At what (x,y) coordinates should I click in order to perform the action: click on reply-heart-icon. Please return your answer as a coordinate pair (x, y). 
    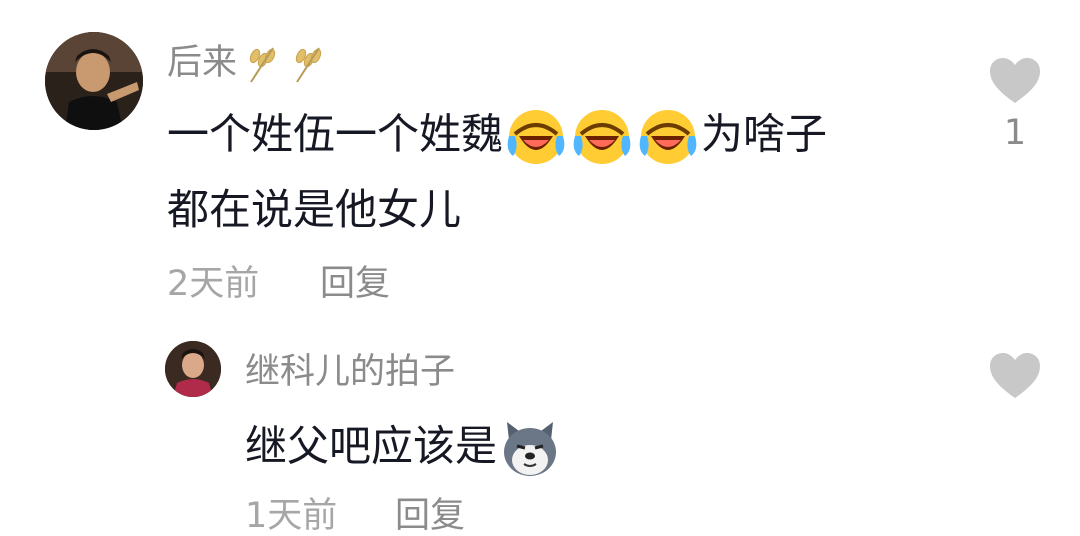
    Looking at the image, I should click on (1015, 376).